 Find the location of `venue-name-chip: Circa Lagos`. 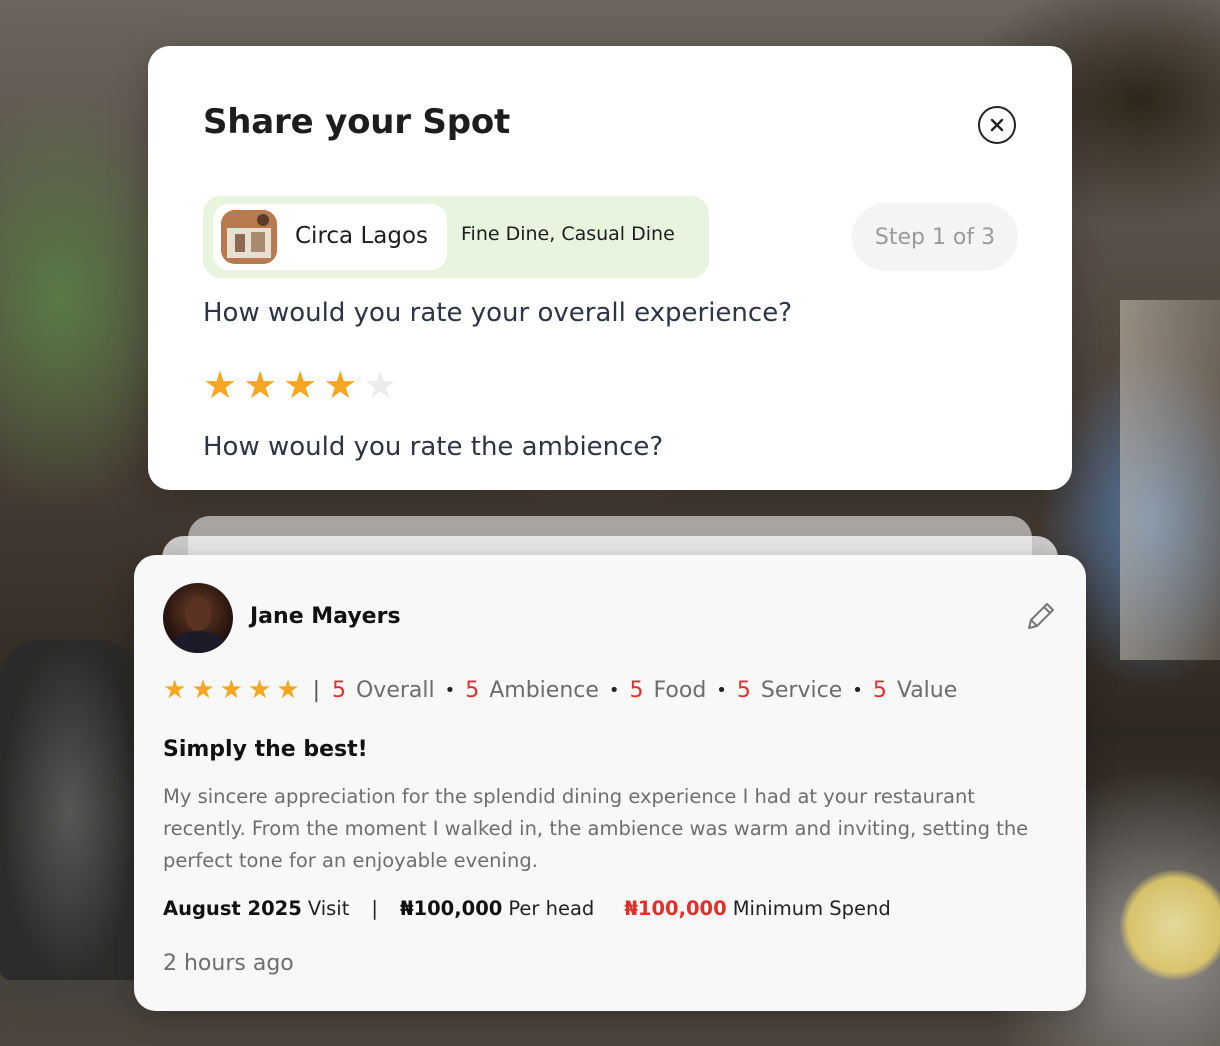

venue-name-chip: Circa Lagos is located at coordinates (330, 237).